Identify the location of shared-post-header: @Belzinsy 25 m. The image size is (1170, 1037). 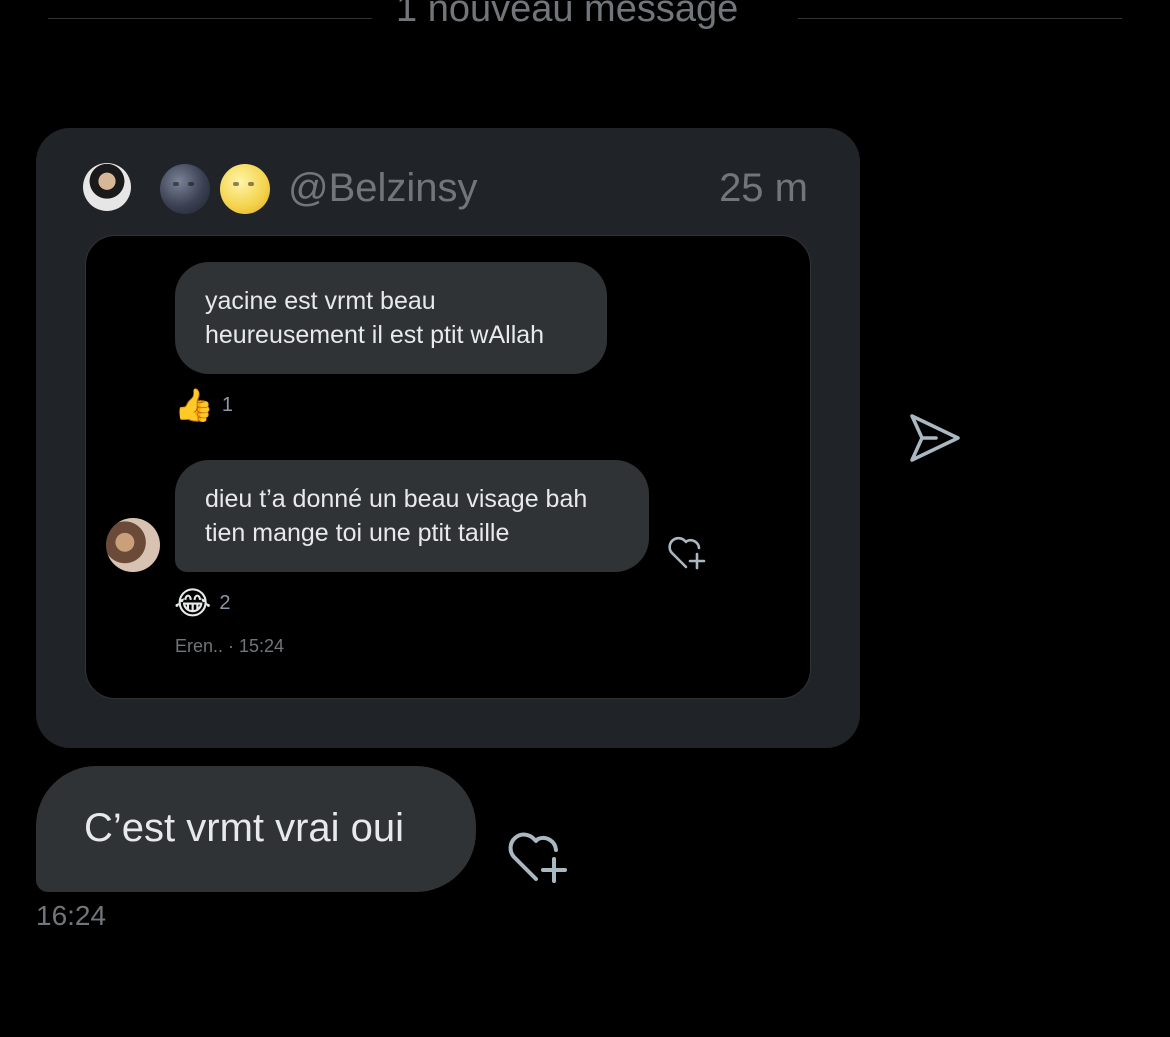
(448, 183).